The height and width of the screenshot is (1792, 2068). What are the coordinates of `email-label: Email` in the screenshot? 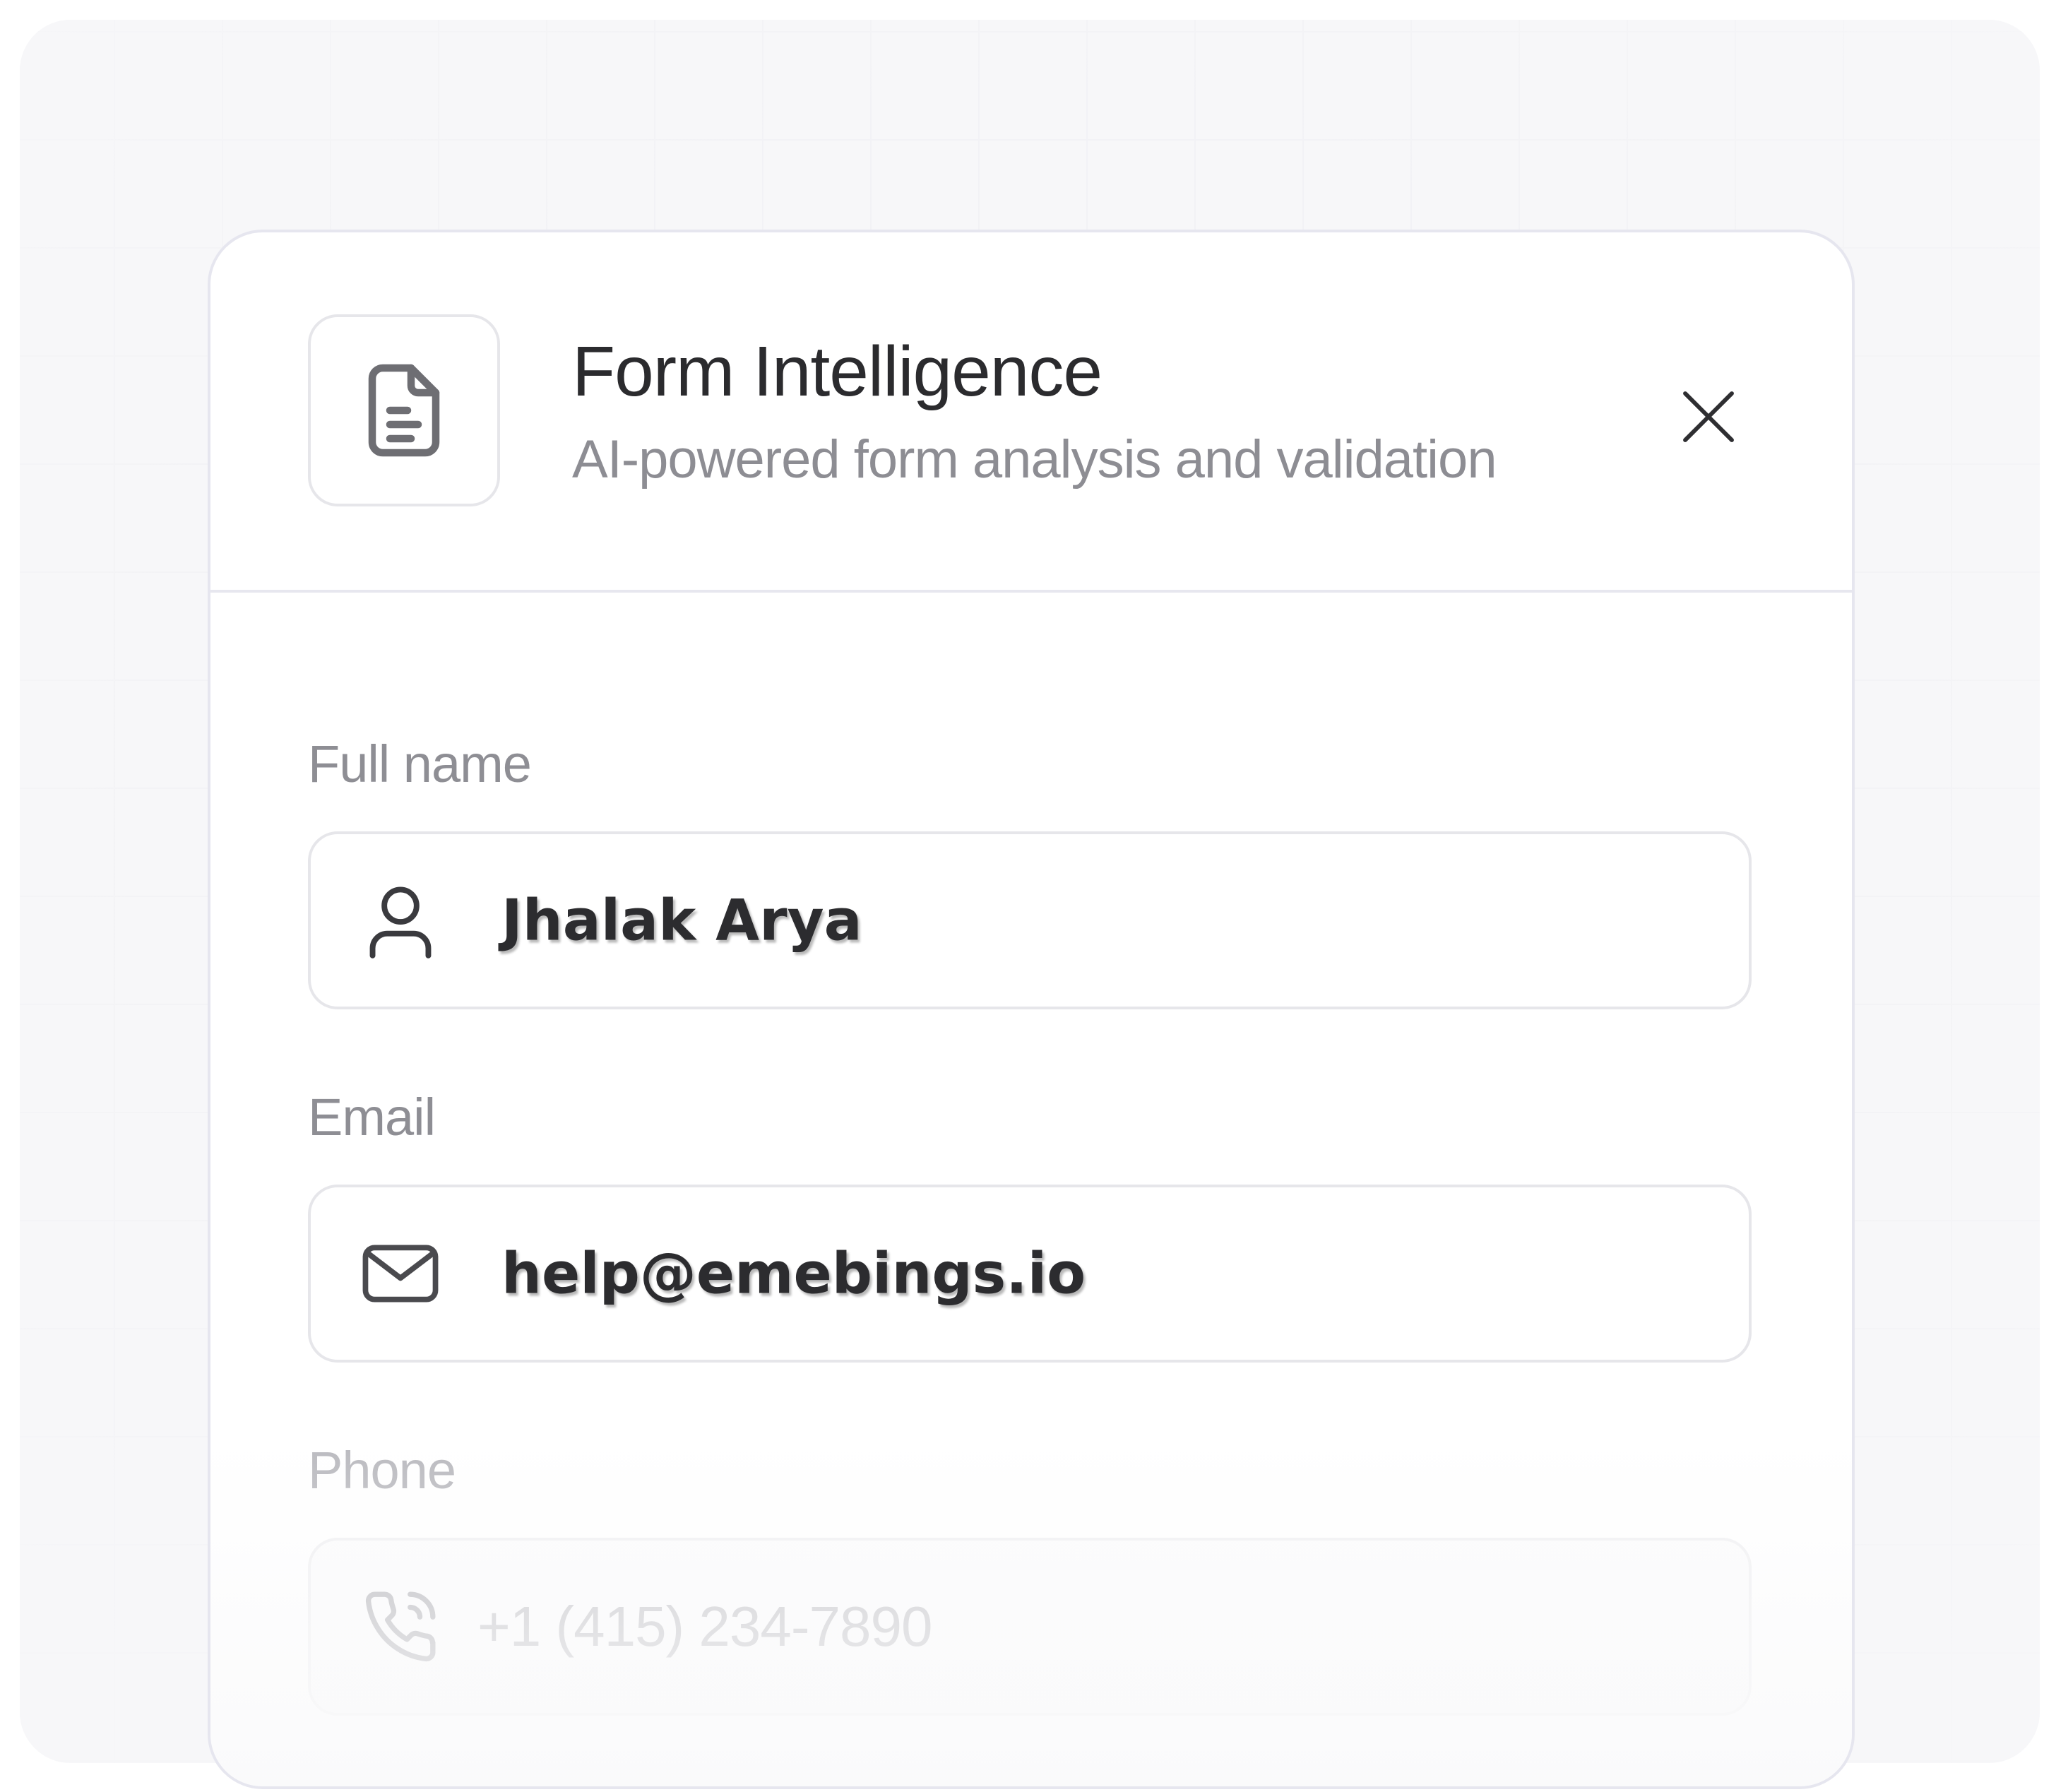 It's located at (372, 1117).